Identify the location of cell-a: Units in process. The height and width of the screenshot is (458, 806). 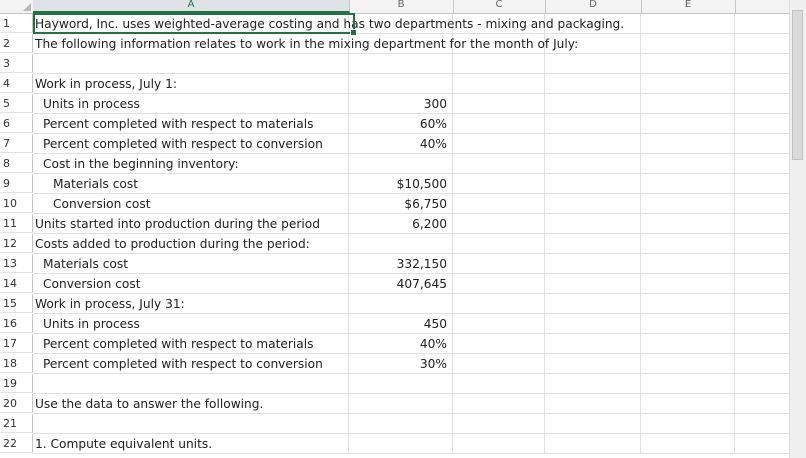
(191, 324).